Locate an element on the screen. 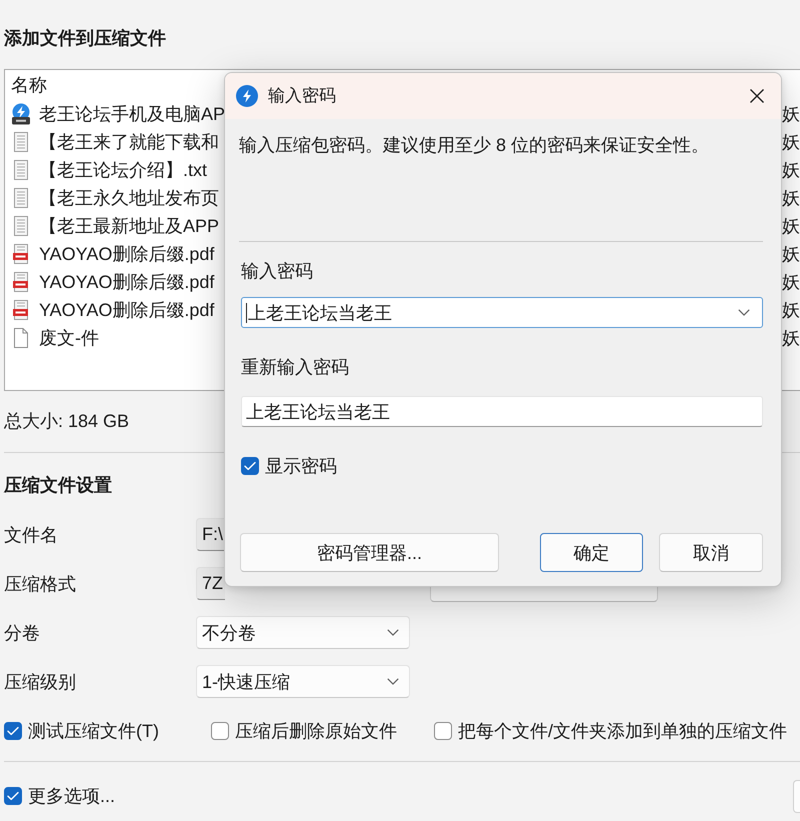 This screenshot has width=800, height=821. dropdown: 1-快速压缩 is located at coordinates (303, 681).